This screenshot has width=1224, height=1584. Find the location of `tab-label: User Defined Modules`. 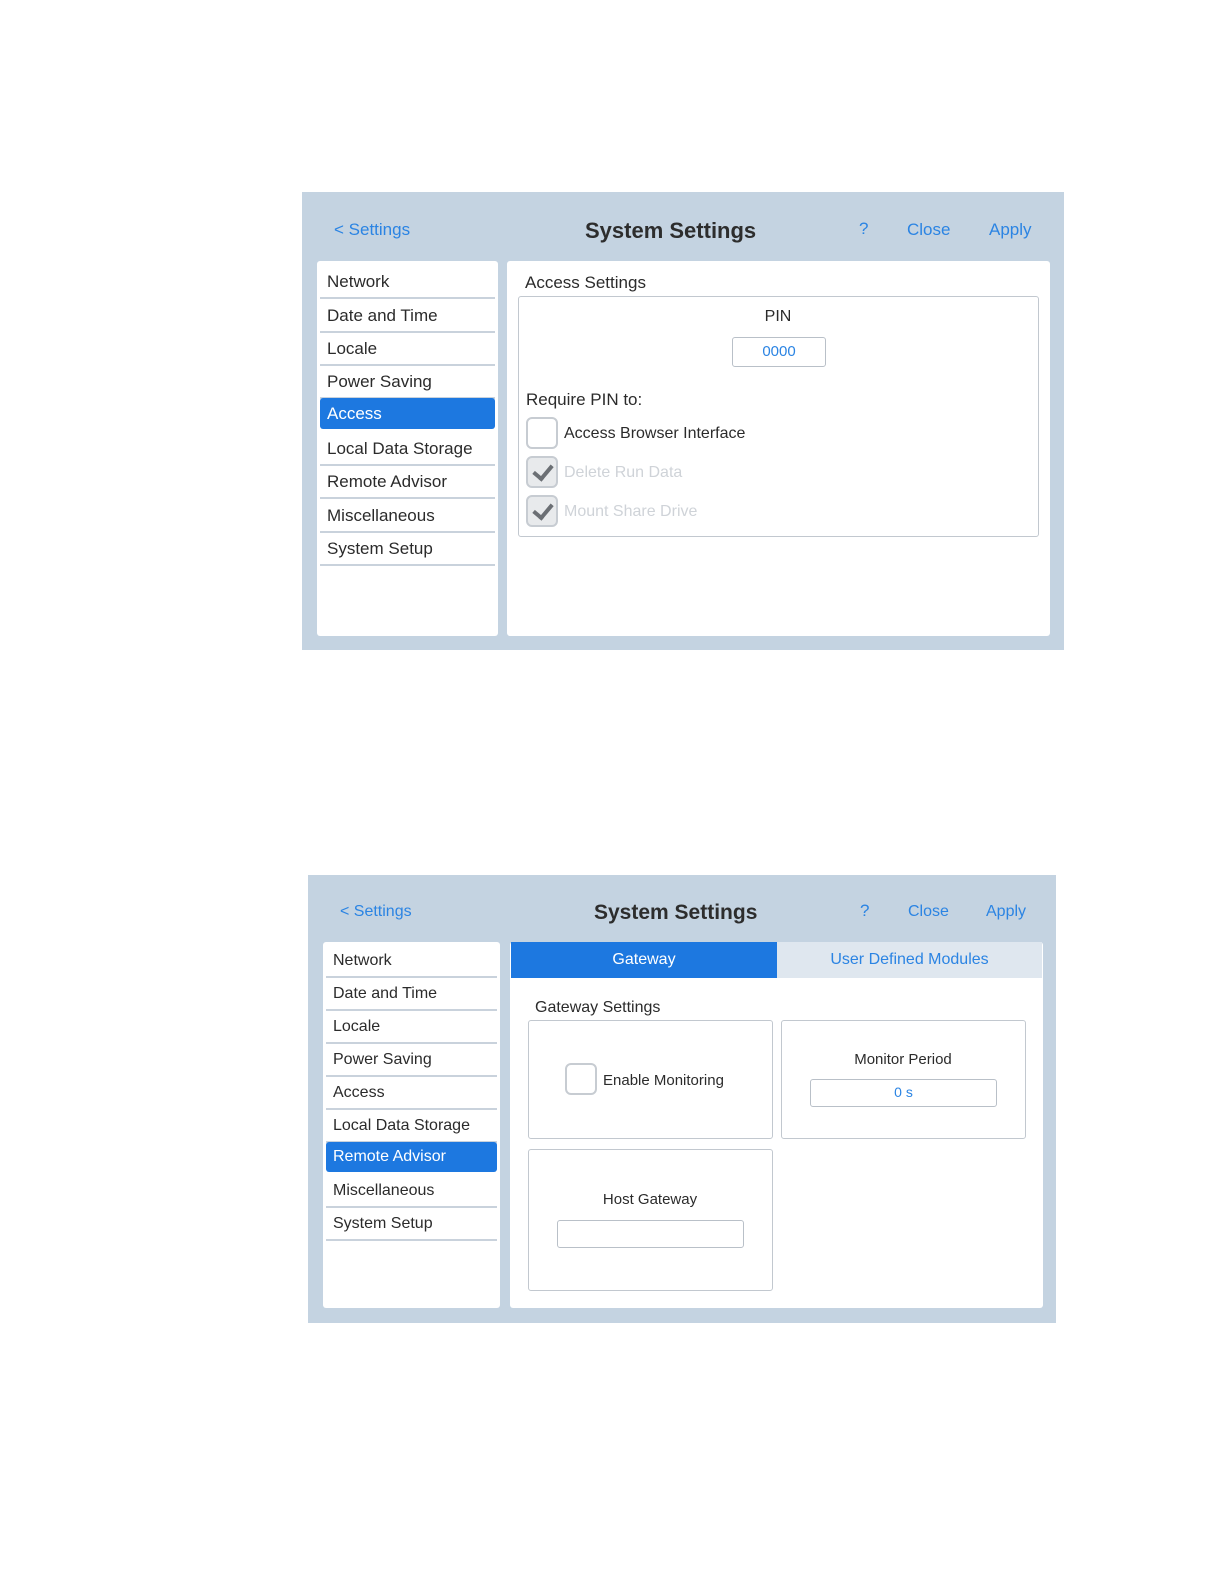

tab-label: User Defined Modules is located at coordinates (909, 959).